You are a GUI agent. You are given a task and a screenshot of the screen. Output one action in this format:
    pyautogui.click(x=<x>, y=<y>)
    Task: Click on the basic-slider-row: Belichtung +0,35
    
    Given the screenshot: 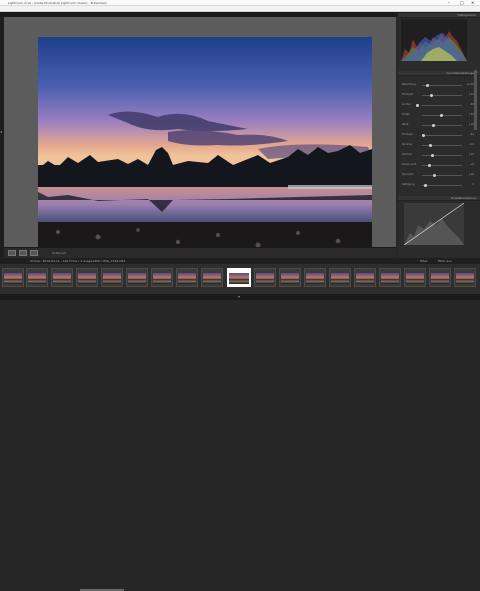 What is the action you would take?
    pyautogui.click(x=438, y=85)
    